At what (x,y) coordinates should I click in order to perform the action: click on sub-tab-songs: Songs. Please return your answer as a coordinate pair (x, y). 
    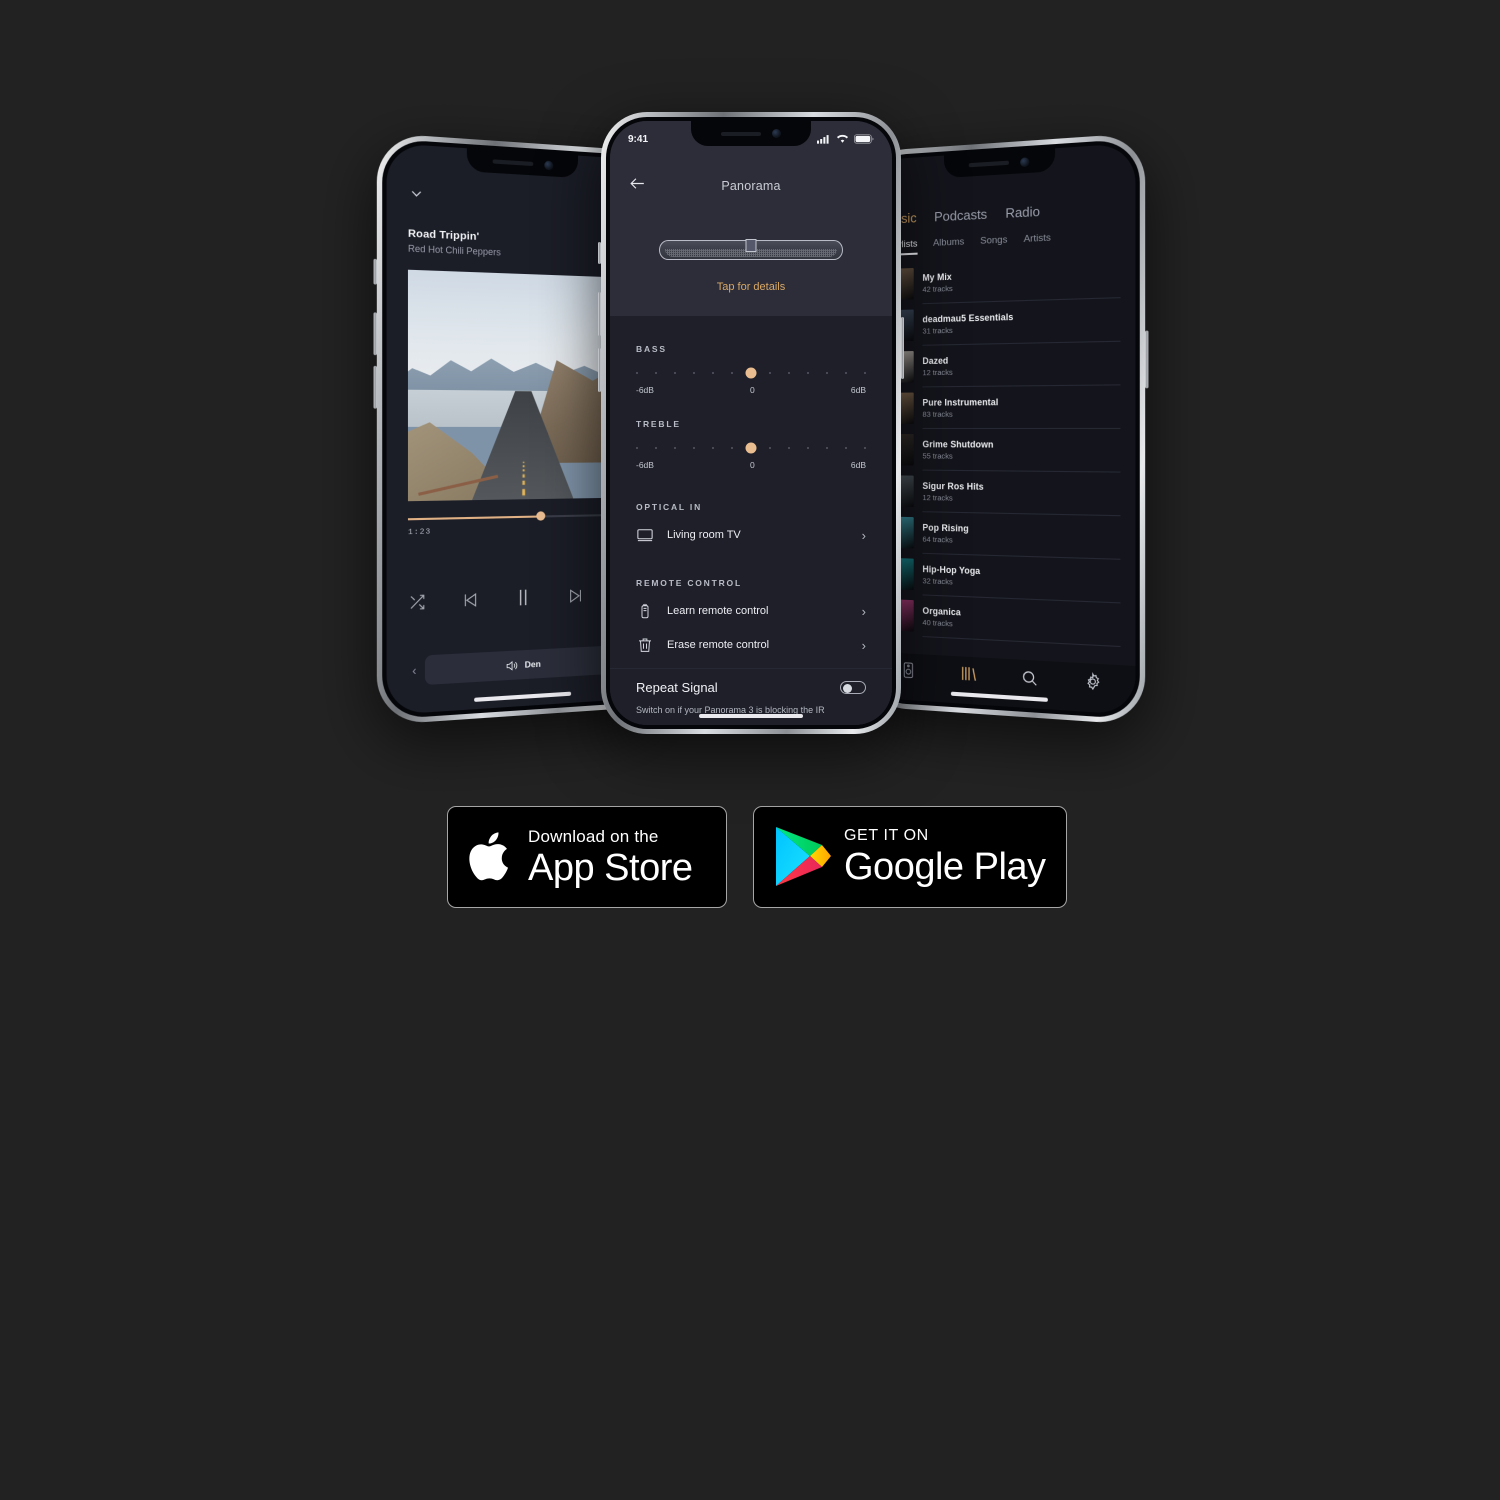
    Looking at the image, I should click on (993, 243).